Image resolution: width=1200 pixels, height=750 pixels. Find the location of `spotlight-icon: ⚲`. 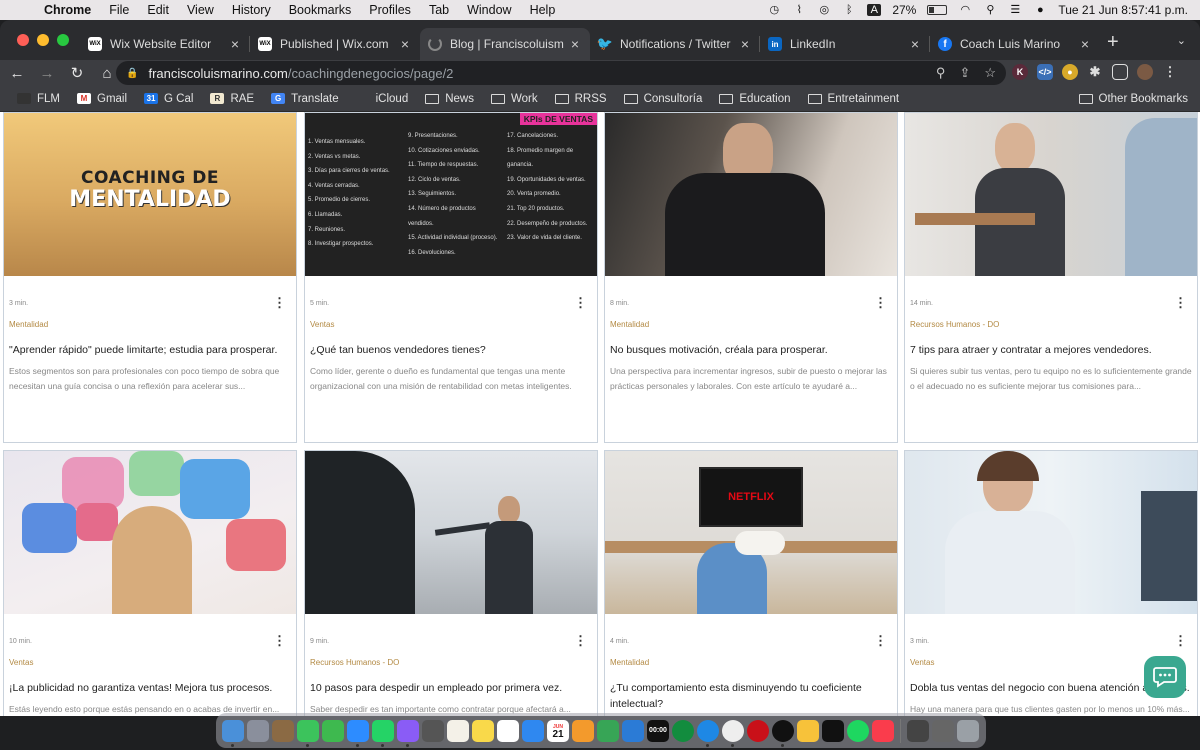

spotlight-icon: ⚲ is located at coordinates (990, 10).